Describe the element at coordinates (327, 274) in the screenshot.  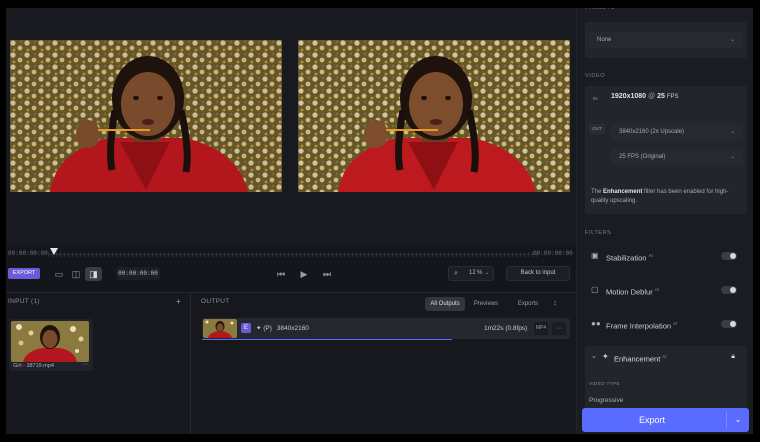
I see `next-frame-icon: ⏭` at that location.